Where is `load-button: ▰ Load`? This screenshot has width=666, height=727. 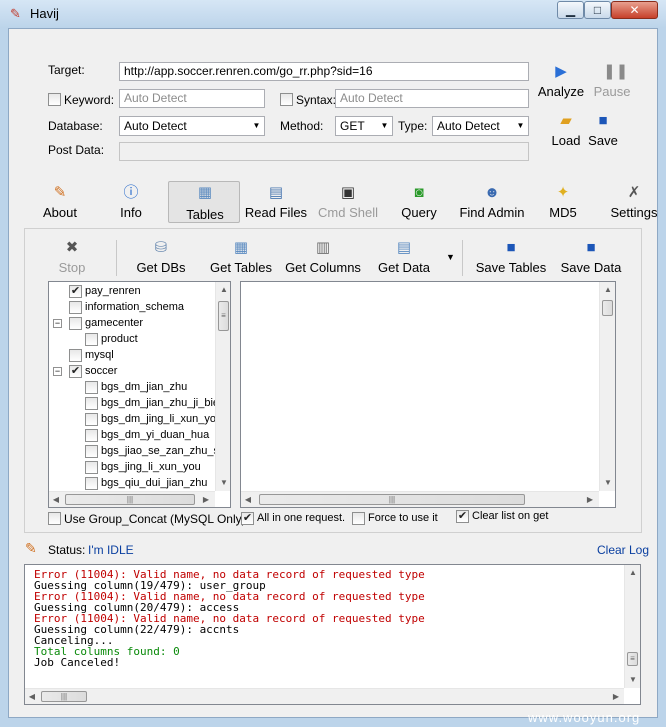
load-button: ▰ Load is located at coordinates (566, 131).